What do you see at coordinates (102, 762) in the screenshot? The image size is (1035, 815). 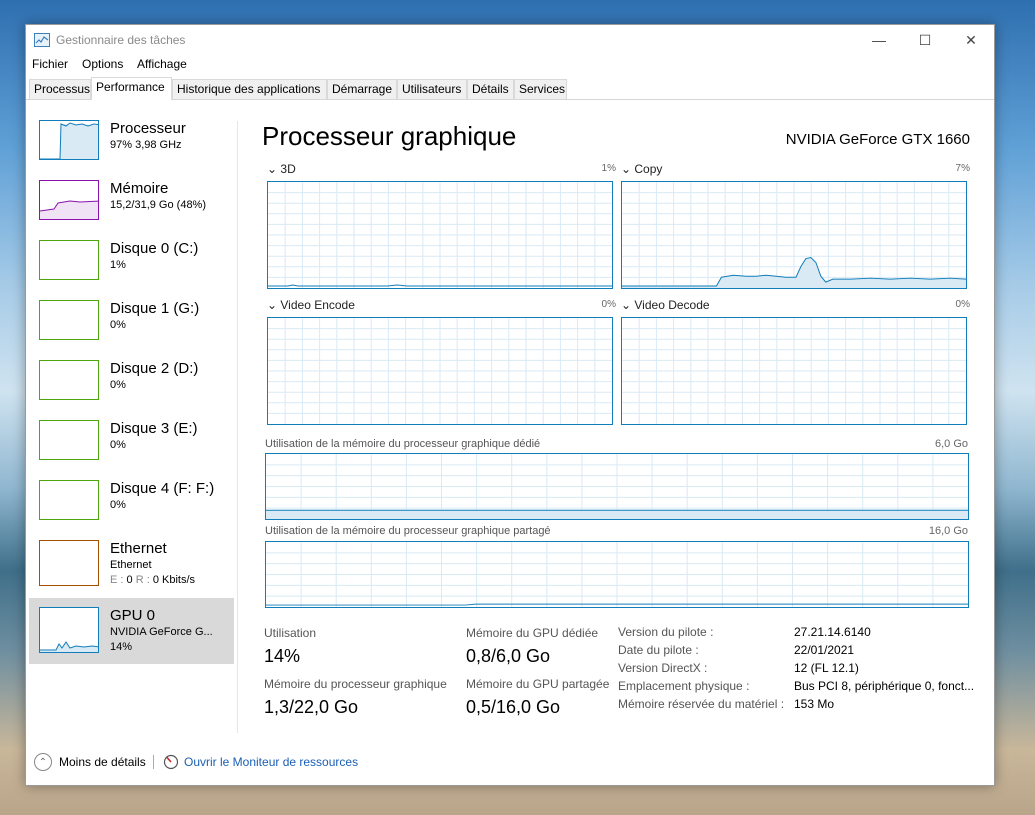 I see `less-details-link: Moins de détails` at bounding box center [102, 762].